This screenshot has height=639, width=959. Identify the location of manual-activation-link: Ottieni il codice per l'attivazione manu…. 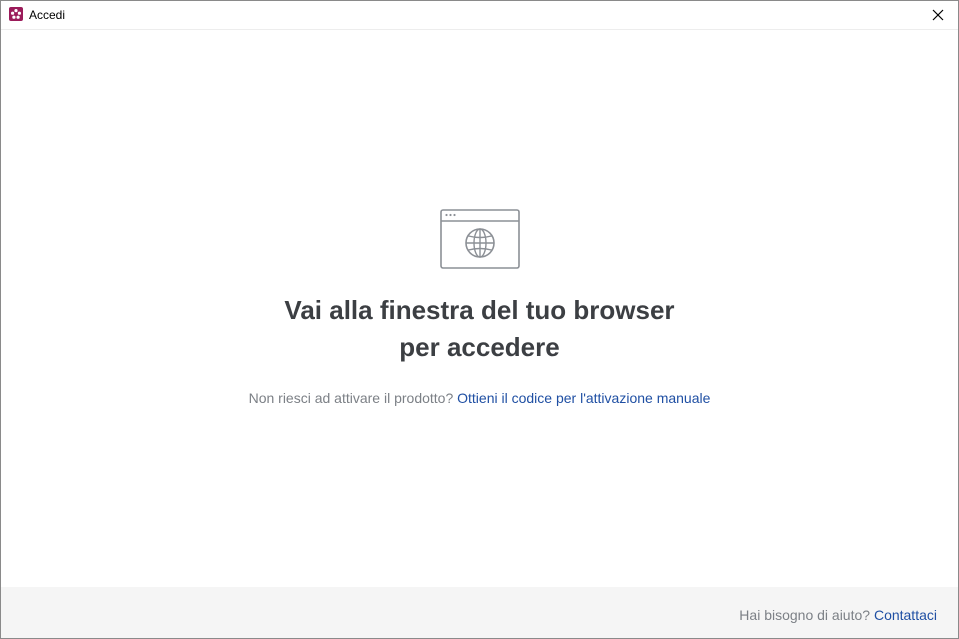
(583, 398).